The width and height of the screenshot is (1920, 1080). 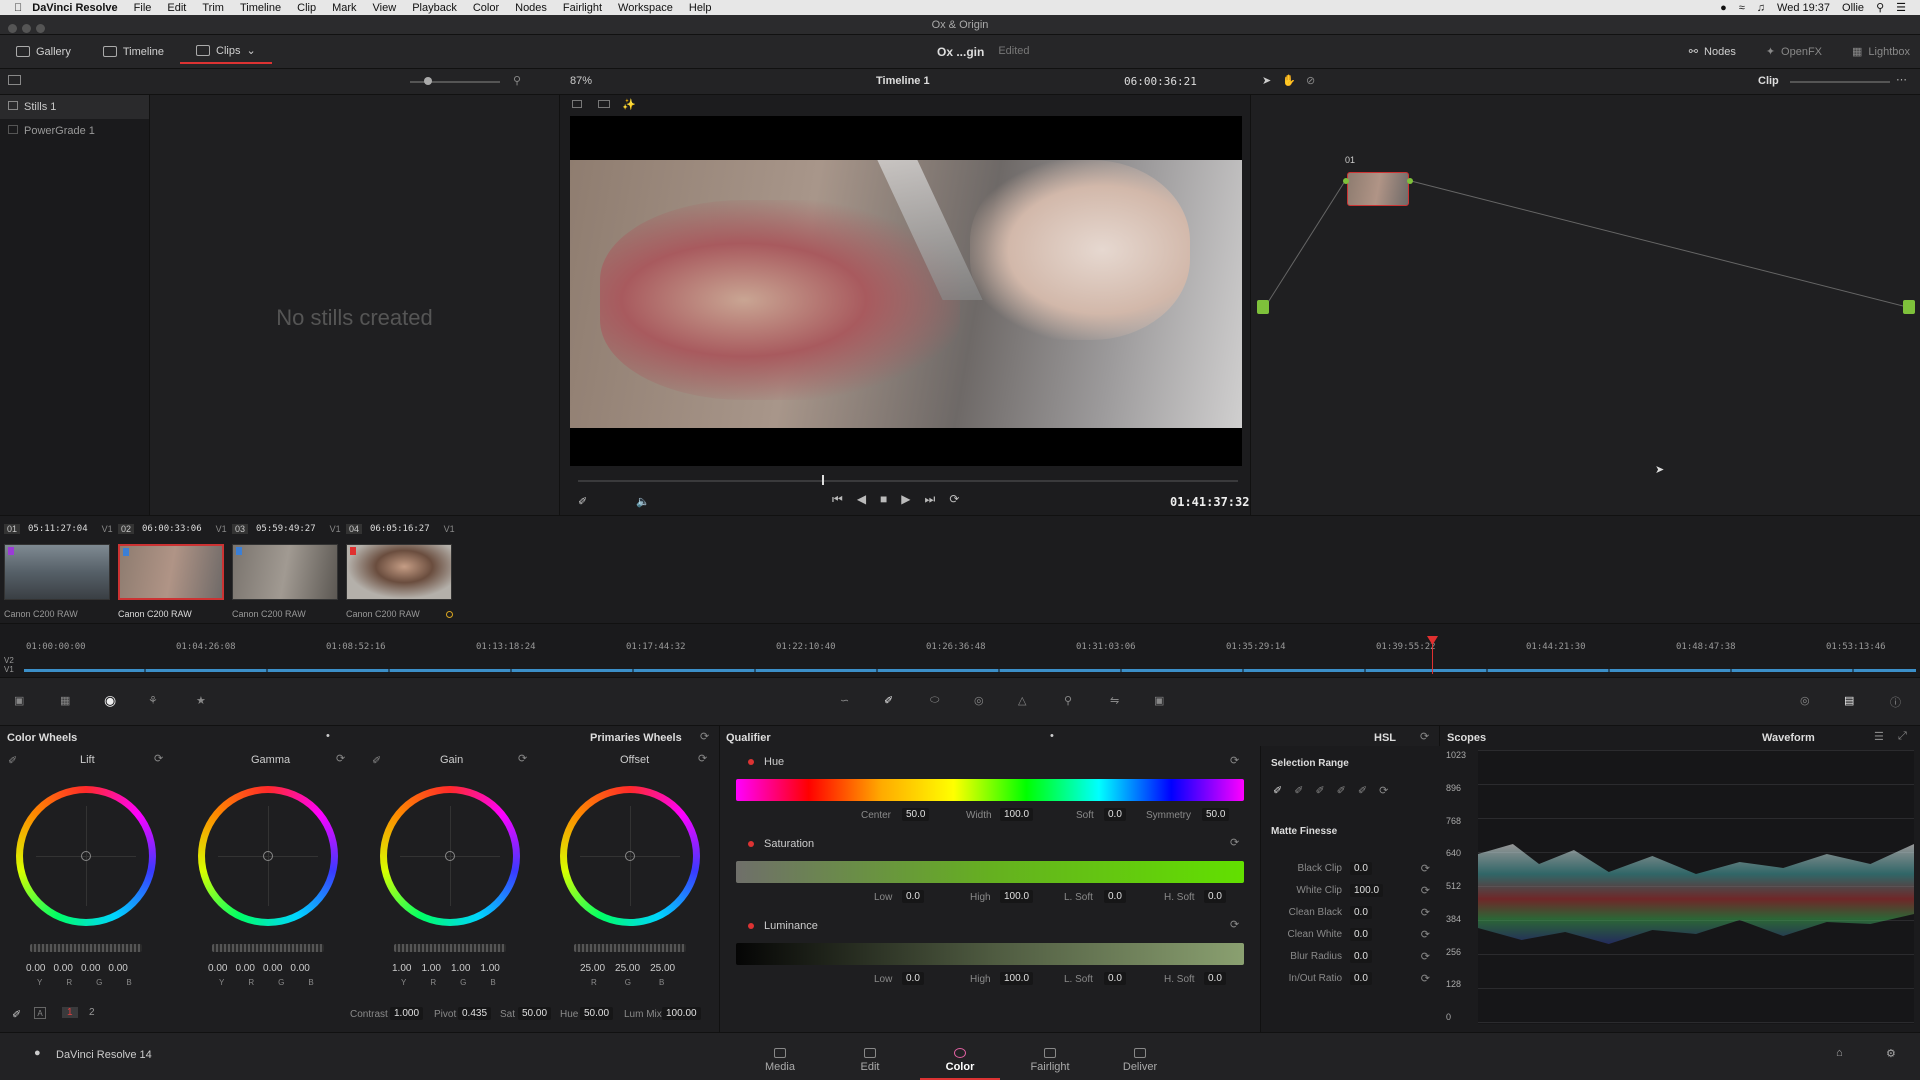 What do you see at coordinates (86, 856) in the screenshot?
I see `lift-wheel` at bounding box center [86, 856].